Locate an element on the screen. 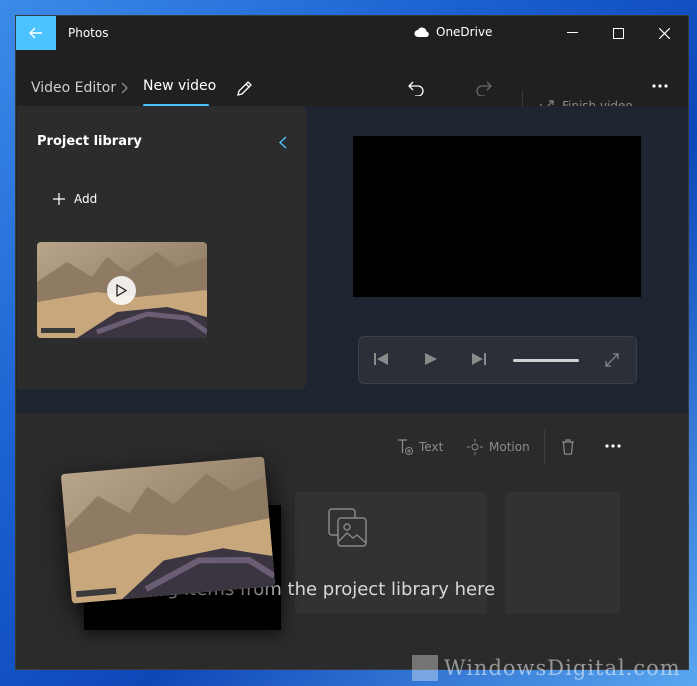 The height and width of the screenshot is (686, 697). close-icon is located at coordinates (664, 33).